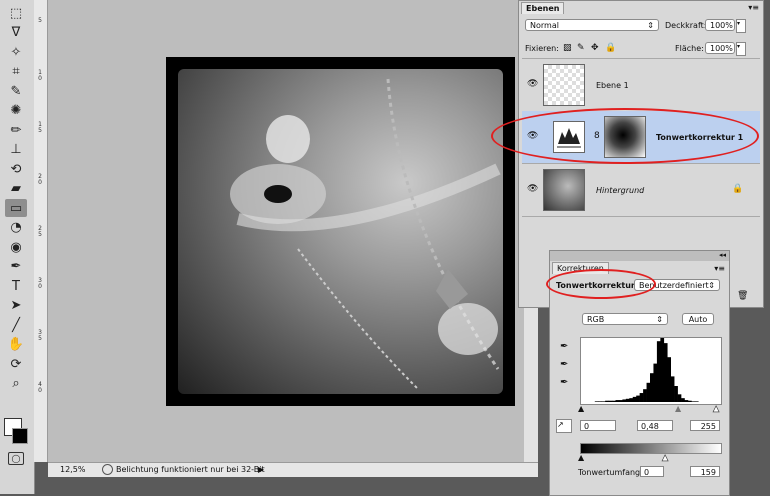 Image resolution: width=770 pixels, height=496 pixels. I want to click on lock-transparency-icon: ▨, so click(567, 48).